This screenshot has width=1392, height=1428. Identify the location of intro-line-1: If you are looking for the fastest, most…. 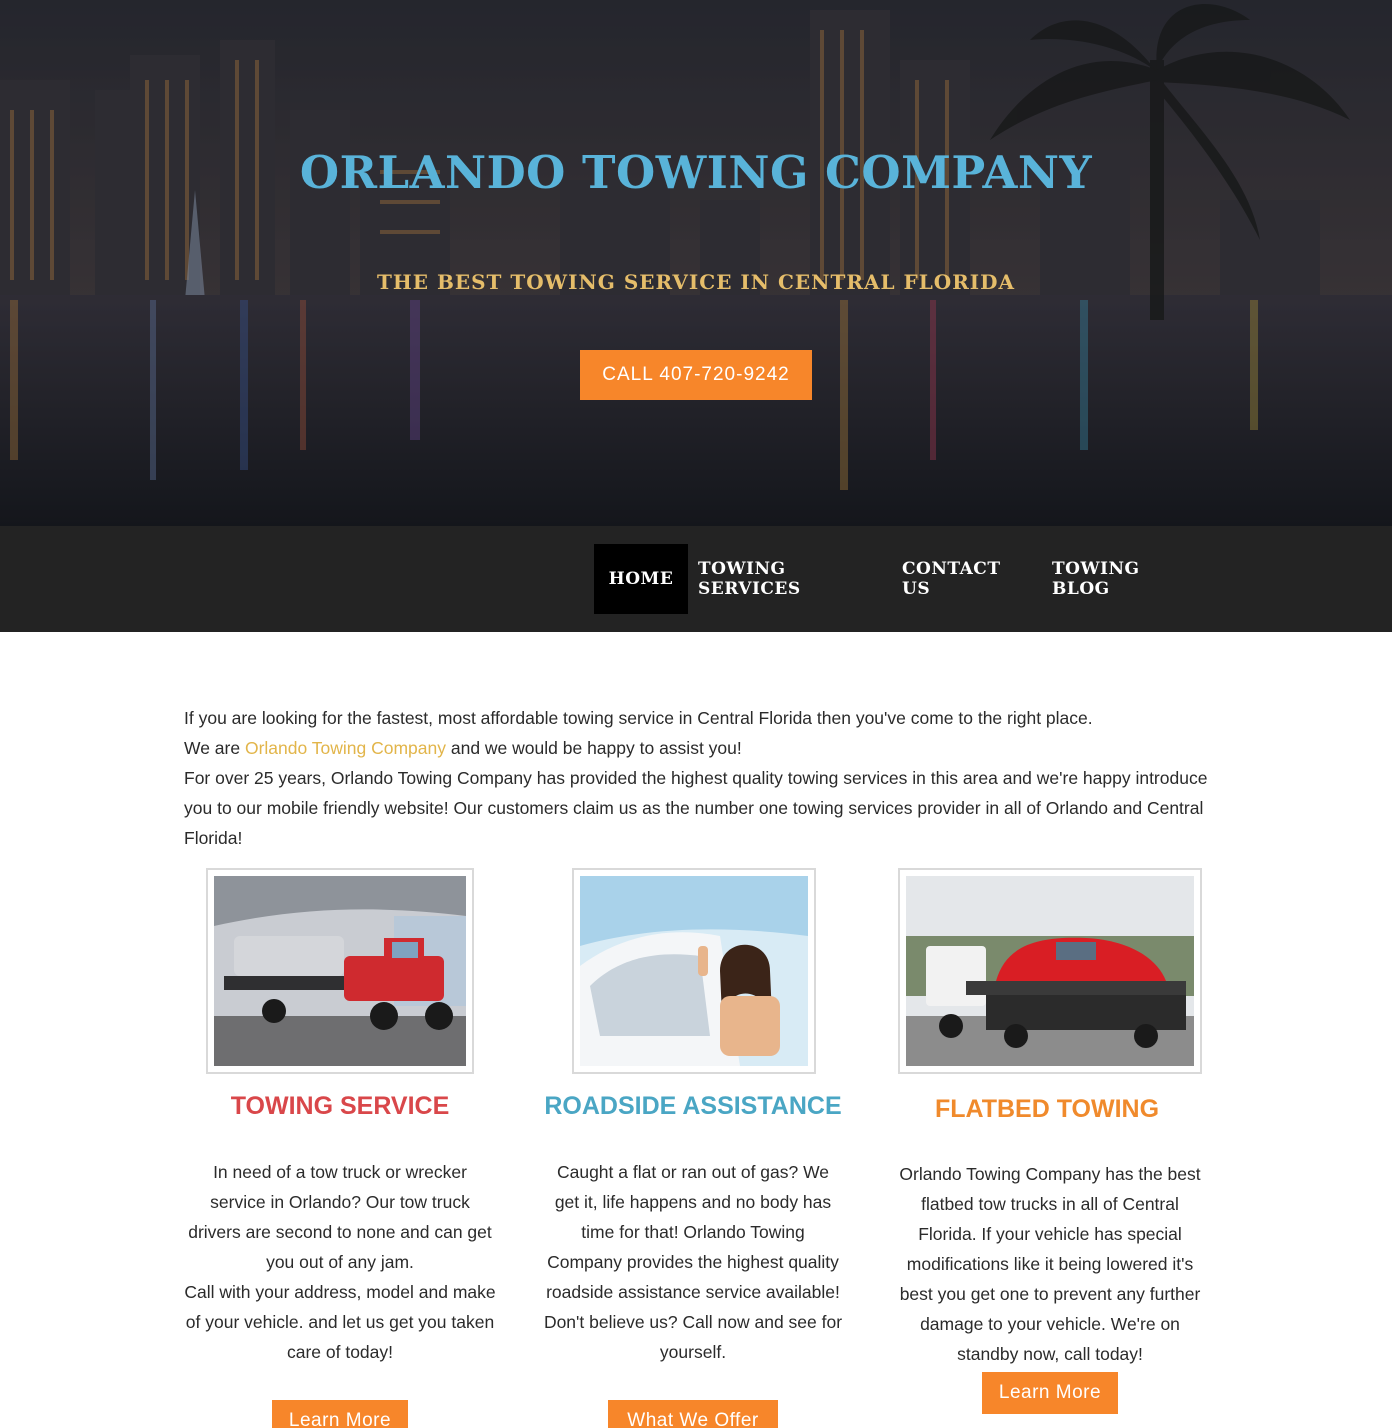
(638, 718).